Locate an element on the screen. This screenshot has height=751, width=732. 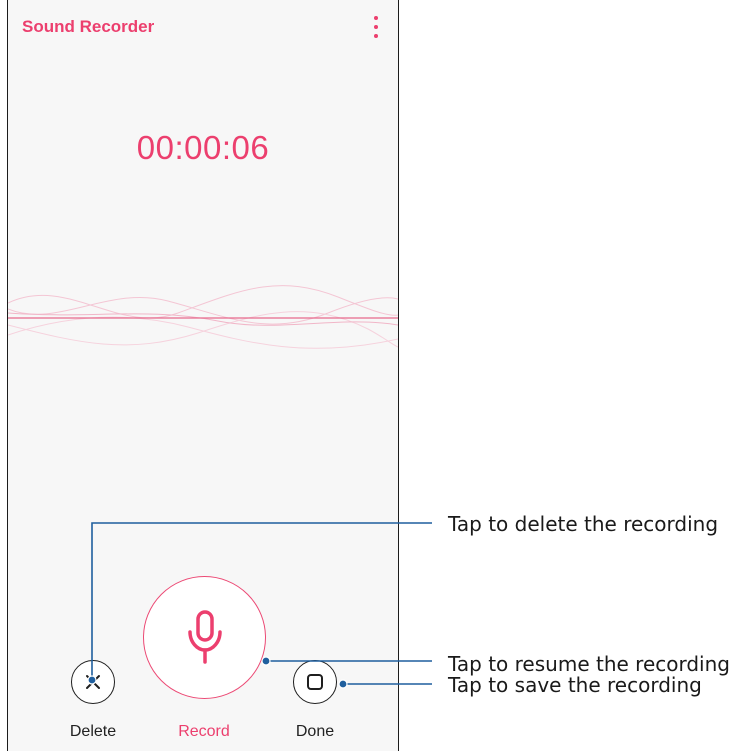
callout-lines is located at coordinates (259, 605).